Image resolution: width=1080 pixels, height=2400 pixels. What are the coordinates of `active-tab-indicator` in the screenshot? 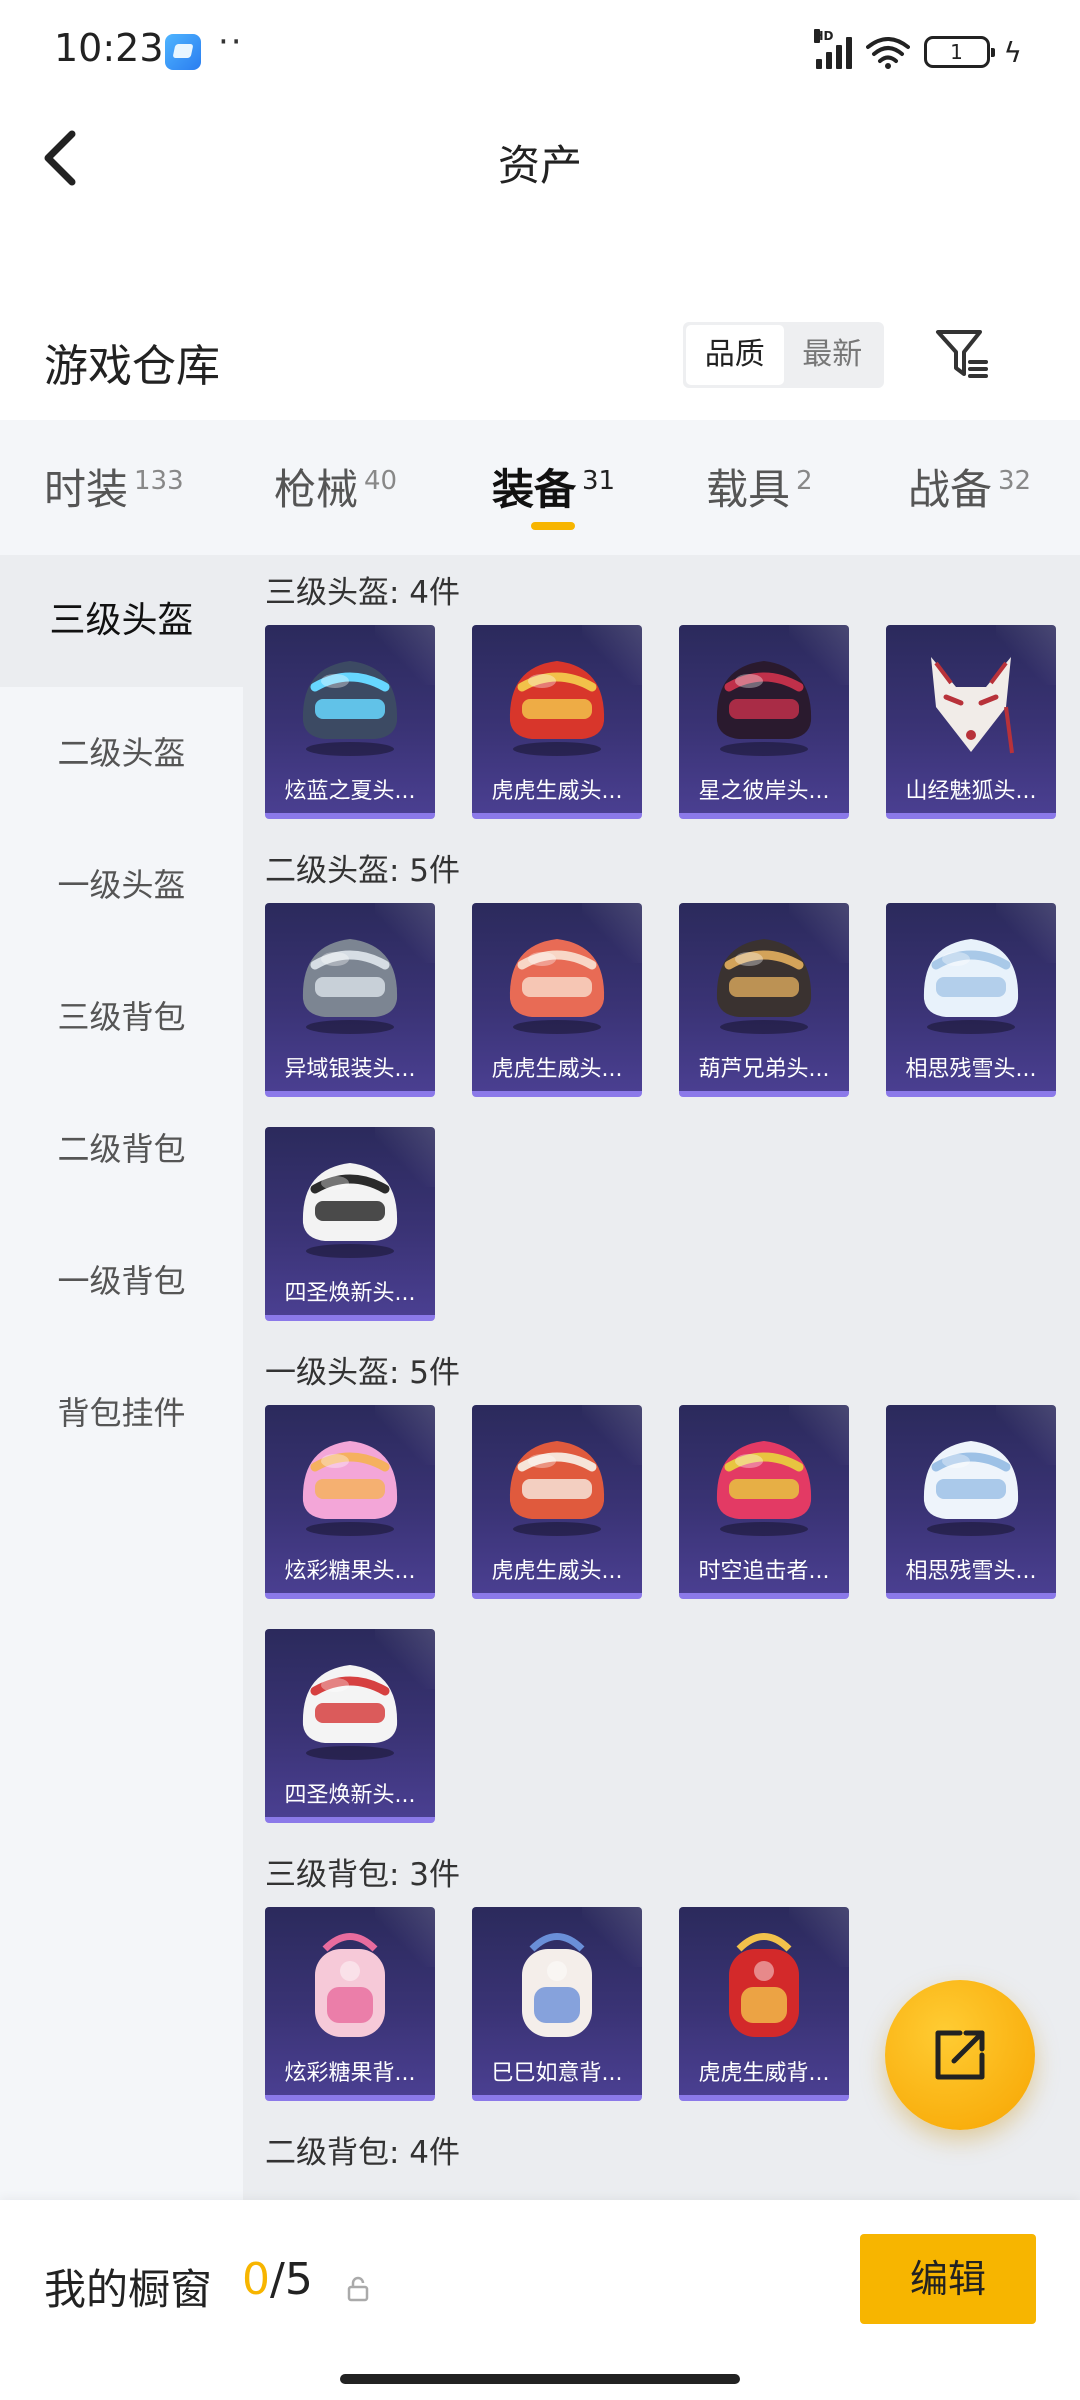 It's located at (553, 526).